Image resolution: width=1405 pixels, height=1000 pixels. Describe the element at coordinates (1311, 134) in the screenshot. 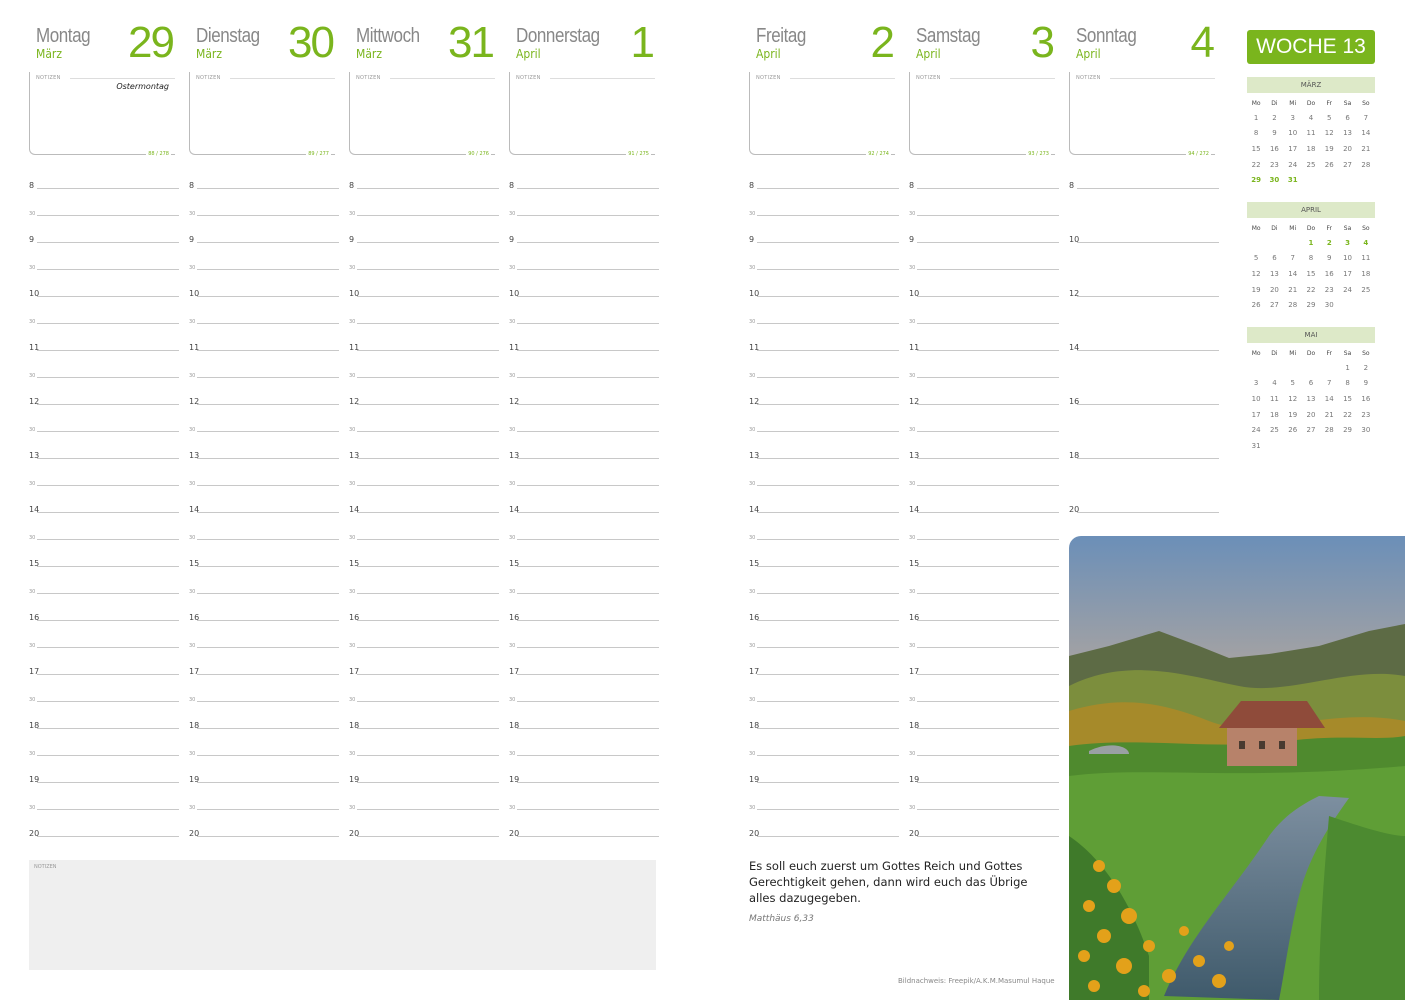

I see `calendar-day: 11` at that location.